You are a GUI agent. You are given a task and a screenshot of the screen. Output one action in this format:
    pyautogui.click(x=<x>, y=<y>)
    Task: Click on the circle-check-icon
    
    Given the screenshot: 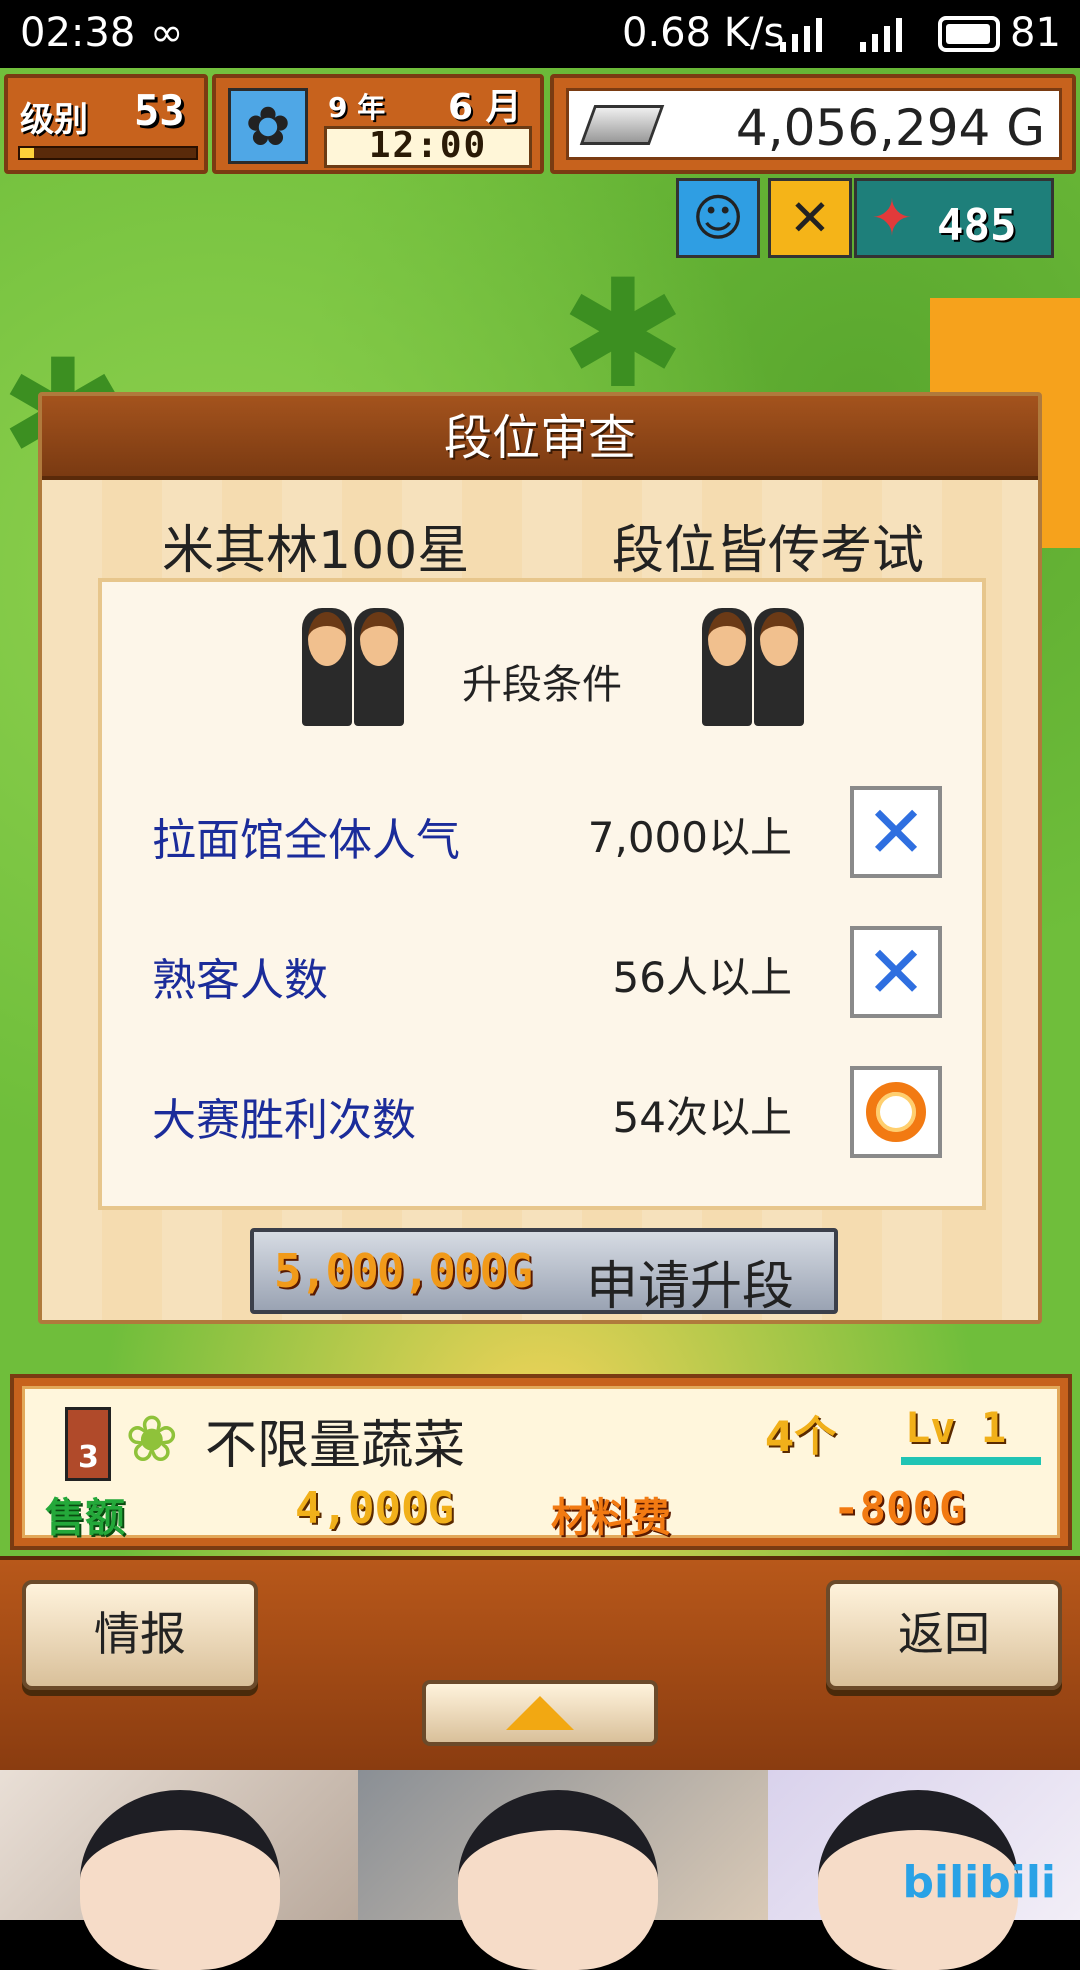 What is the action you would take?
    pyautogui.click(x=896, y=1112)
    